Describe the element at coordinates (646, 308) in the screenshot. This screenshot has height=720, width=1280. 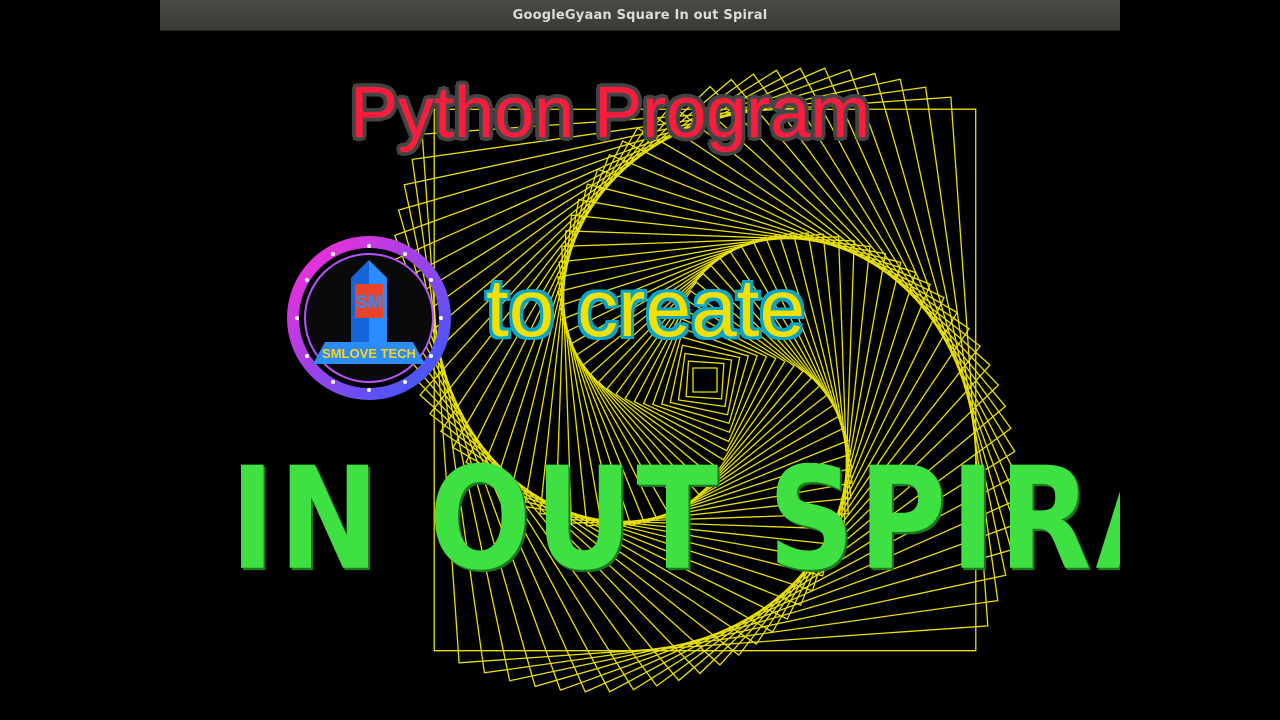
I see `video-subtitle: to create` at that location.